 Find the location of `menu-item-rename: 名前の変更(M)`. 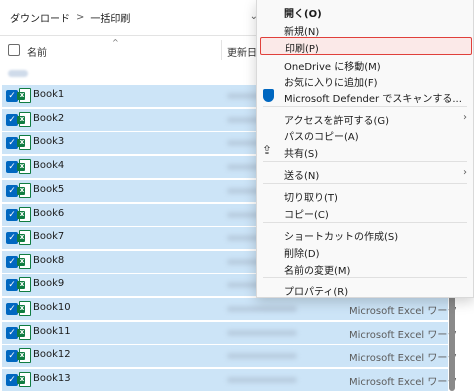

menu-item-rename: 名前の変更(M) is located at coordinates (365, 268).